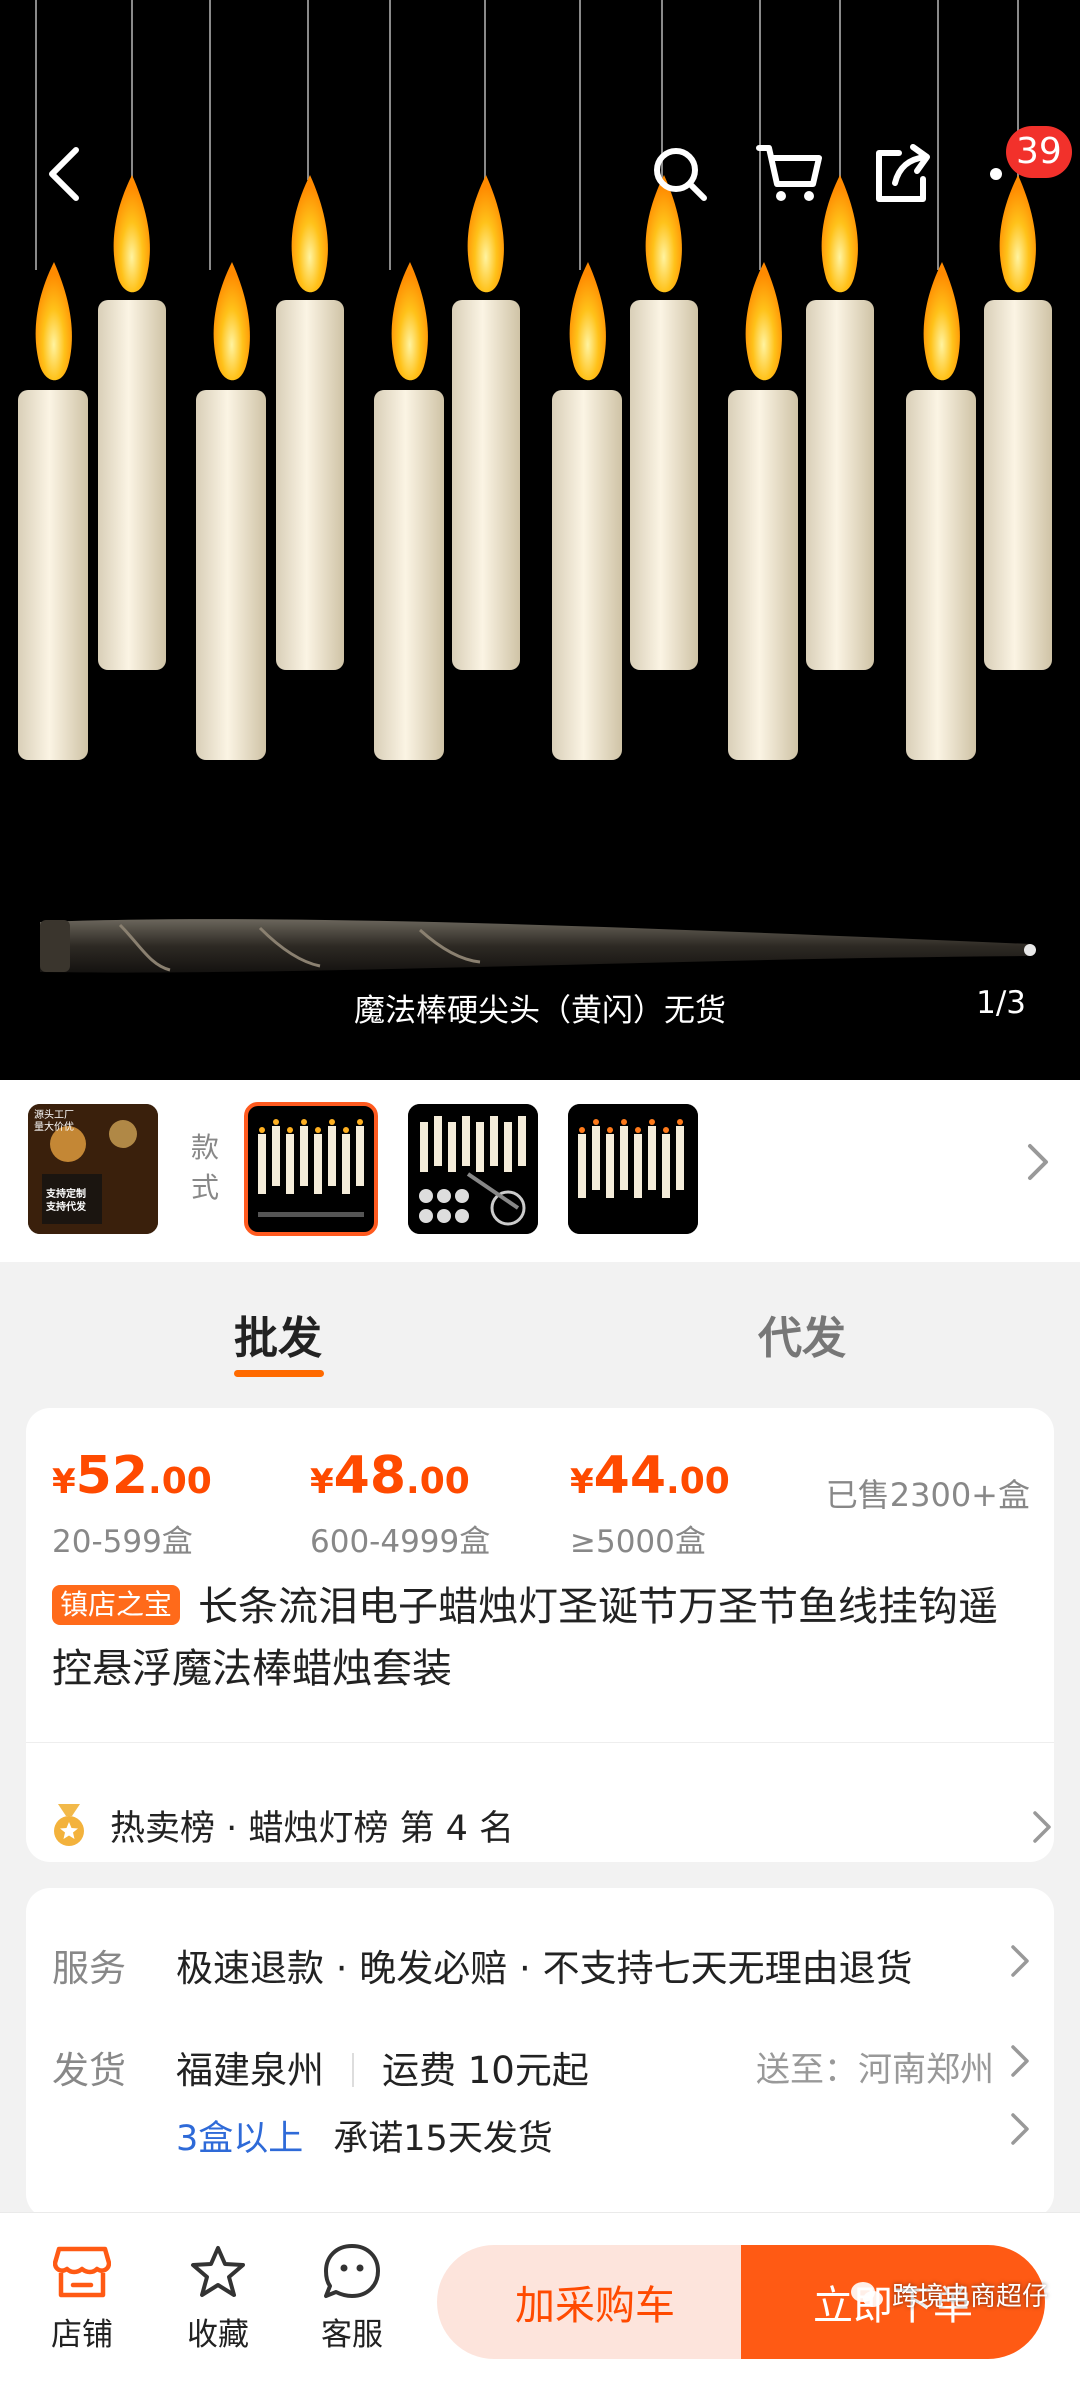 The height and width of the screenshot is (2387, 1080). What do you see at coordinates (540, 1742) in the screenshot?
I see `divider` at bounding box center [540, 1742].